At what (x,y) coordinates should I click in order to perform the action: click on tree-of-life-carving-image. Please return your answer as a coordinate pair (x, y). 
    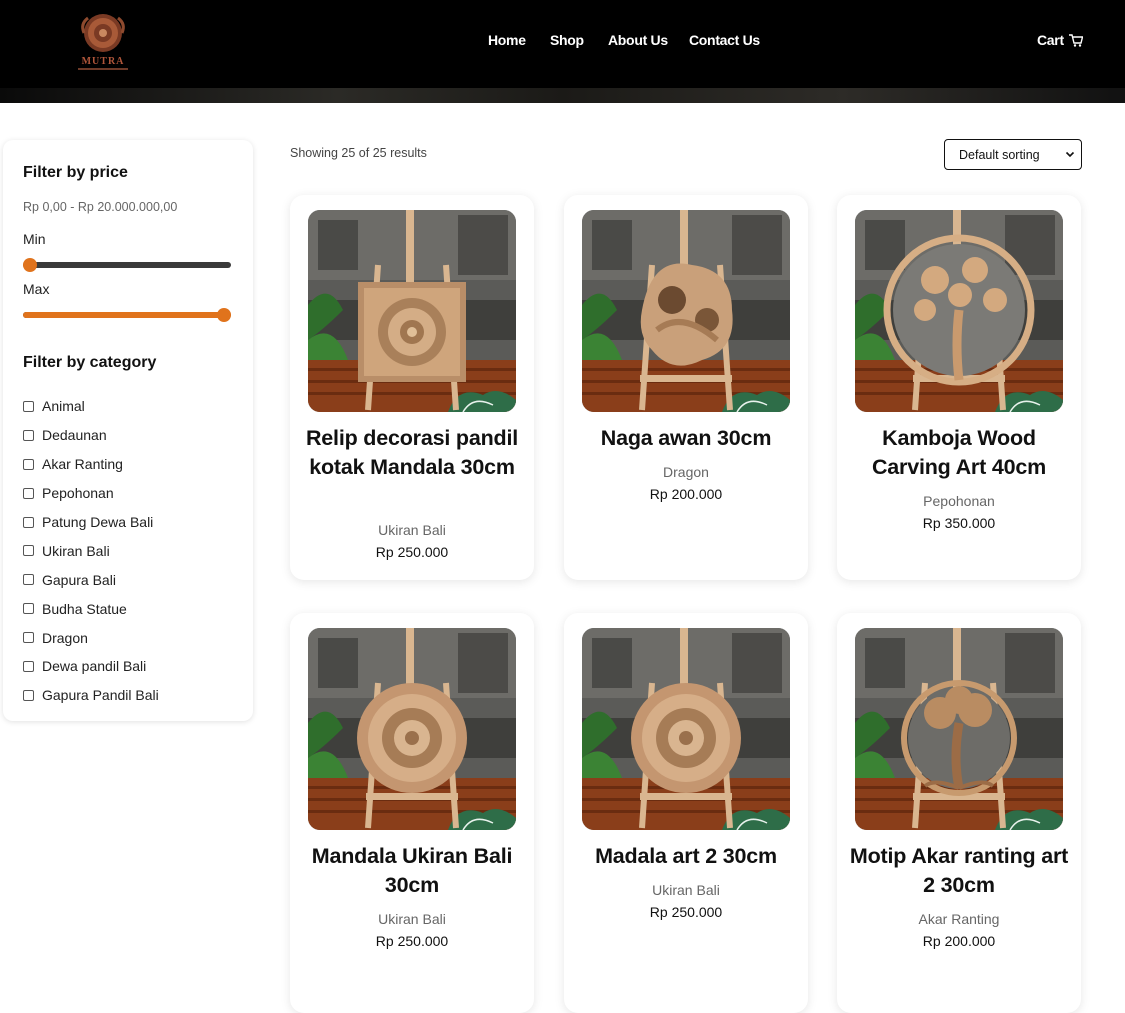
    Looking at the image, I should click on (959, 729).